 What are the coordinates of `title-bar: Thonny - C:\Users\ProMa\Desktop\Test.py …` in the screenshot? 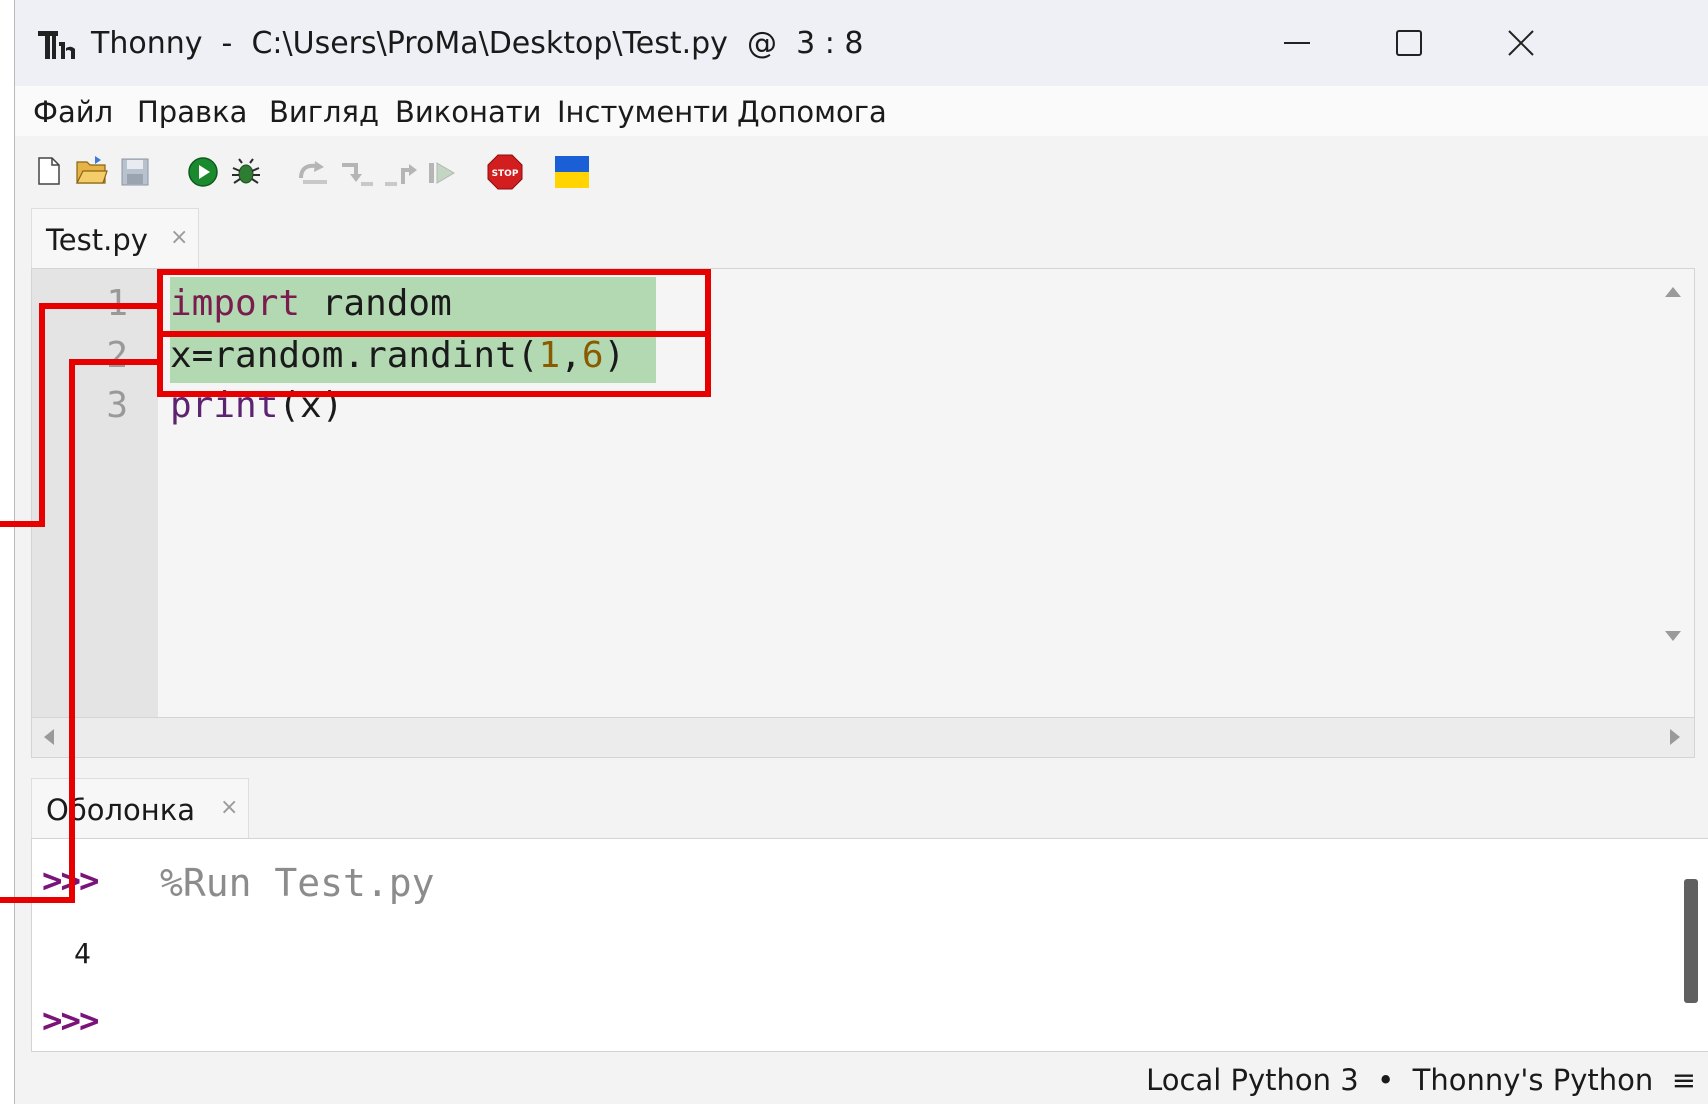 It's located at (861, 43).